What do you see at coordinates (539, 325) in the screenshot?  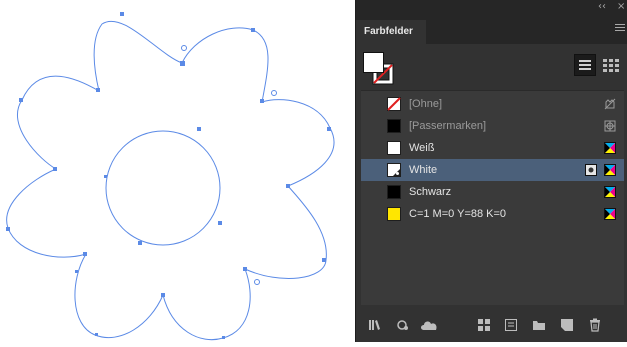 I see `folder-icon` at bounding box center [539, 325].